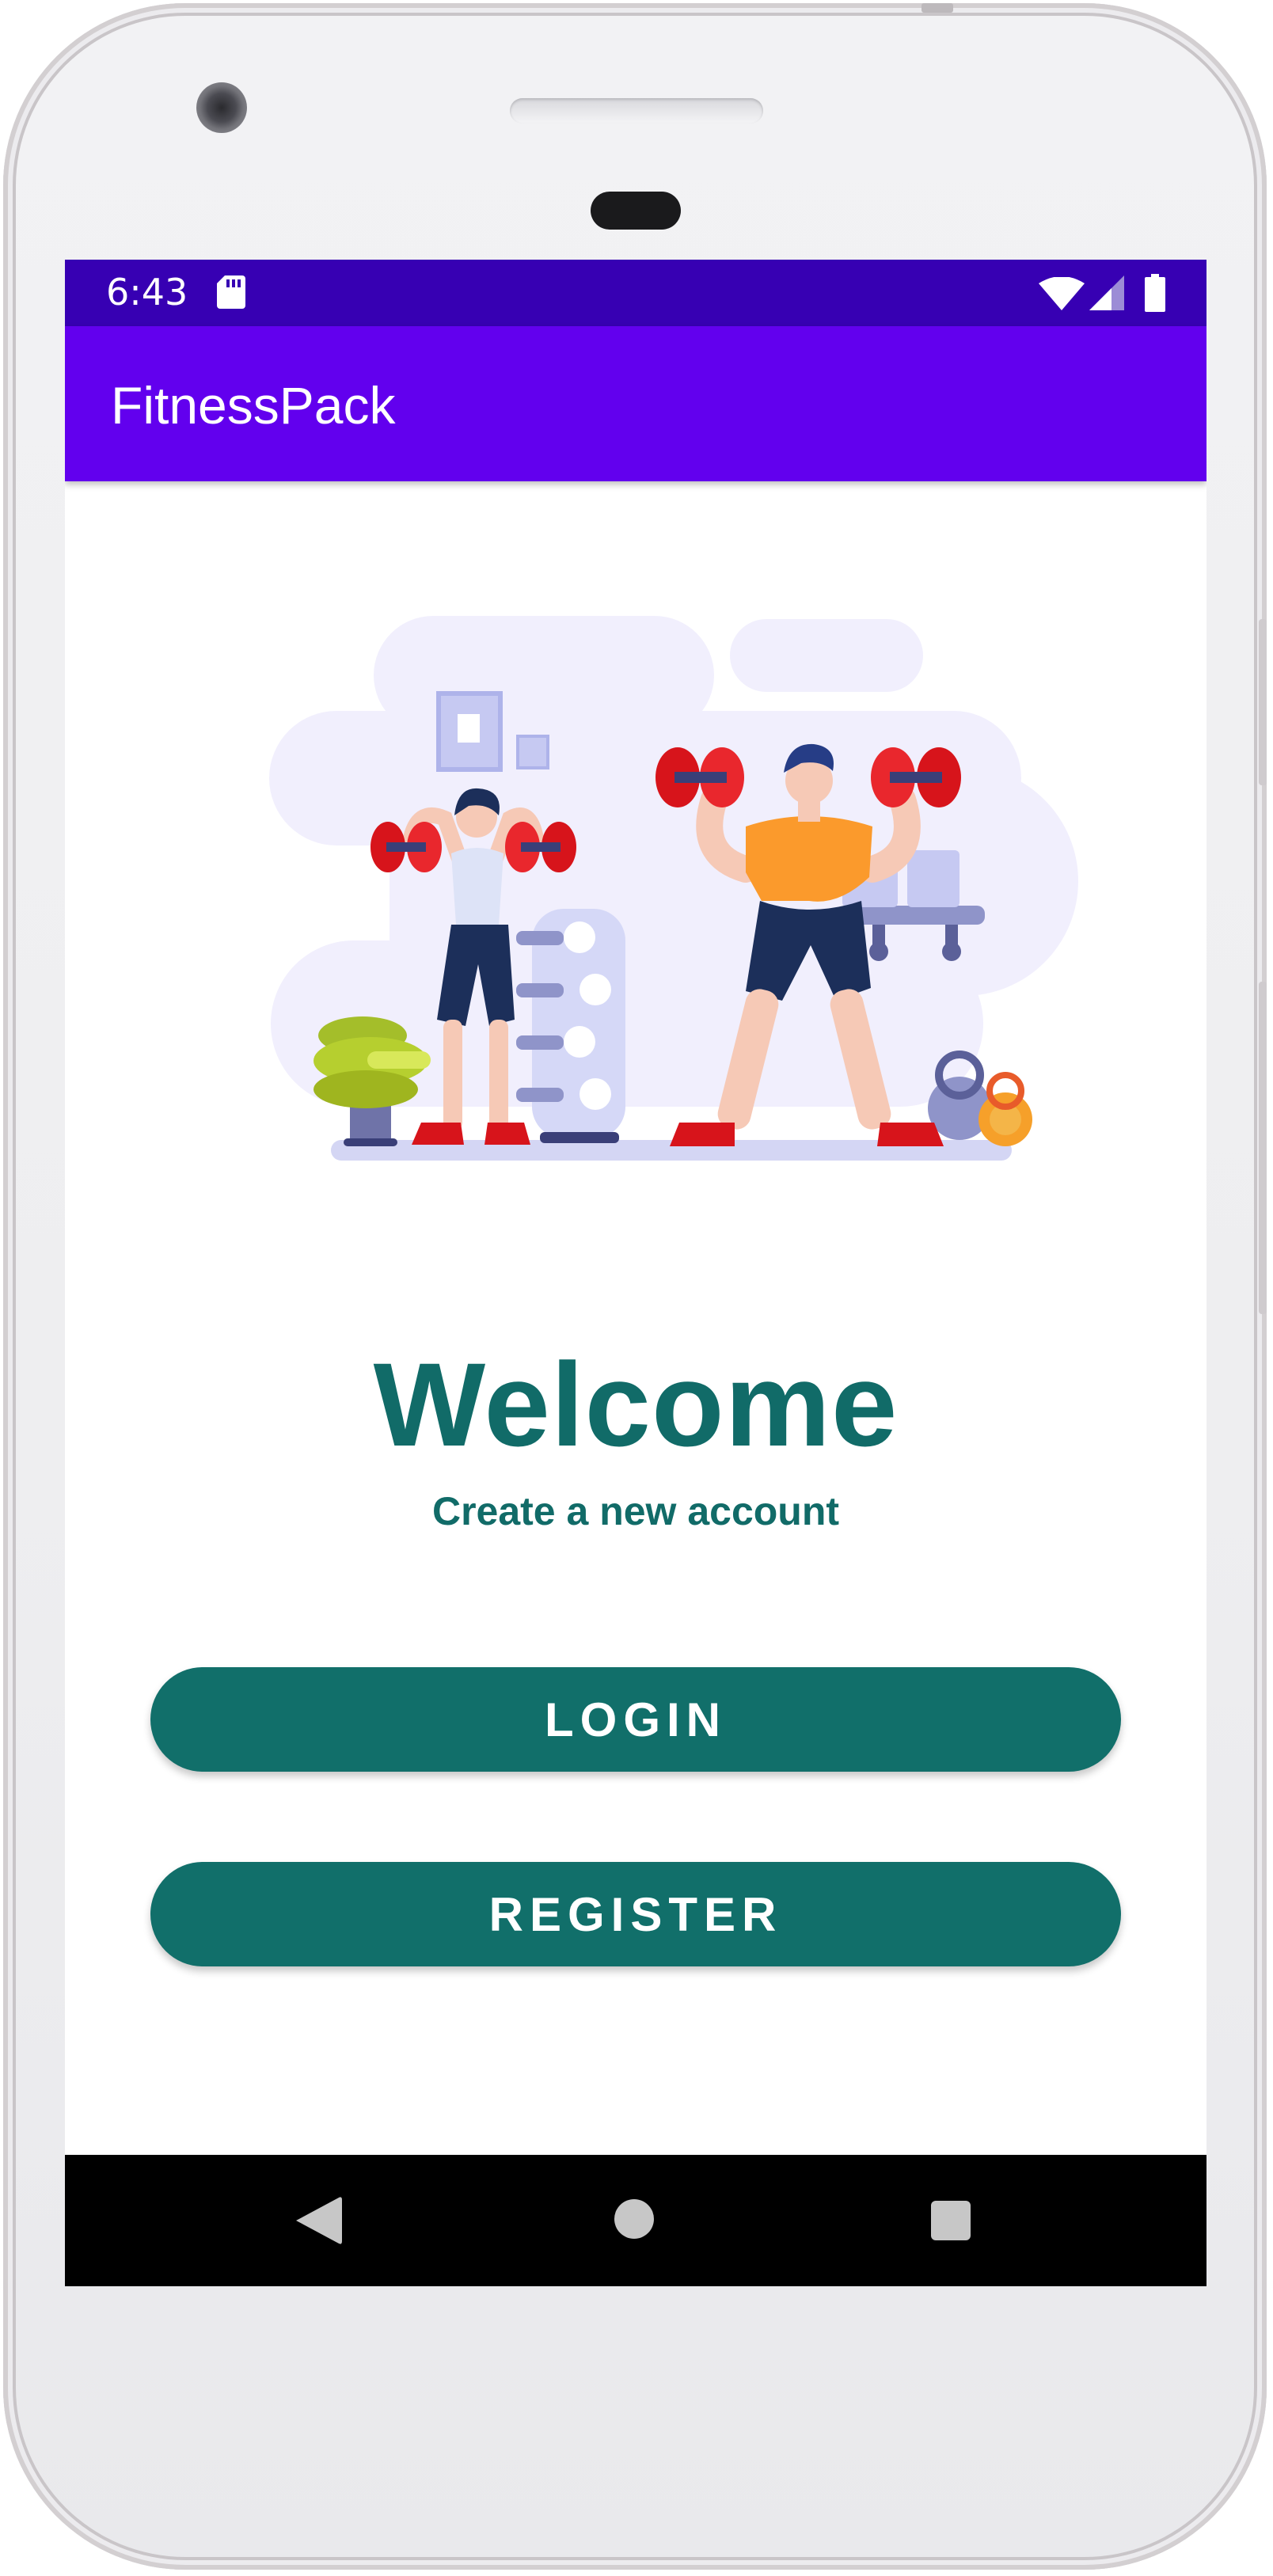 The width and height of the screenshot is (1273, 2576). What do you see at coordinates (635, 1511) in the screenshot?
I see `welcome-subtitle: Create a new account` at bounding box center [635, 1511].